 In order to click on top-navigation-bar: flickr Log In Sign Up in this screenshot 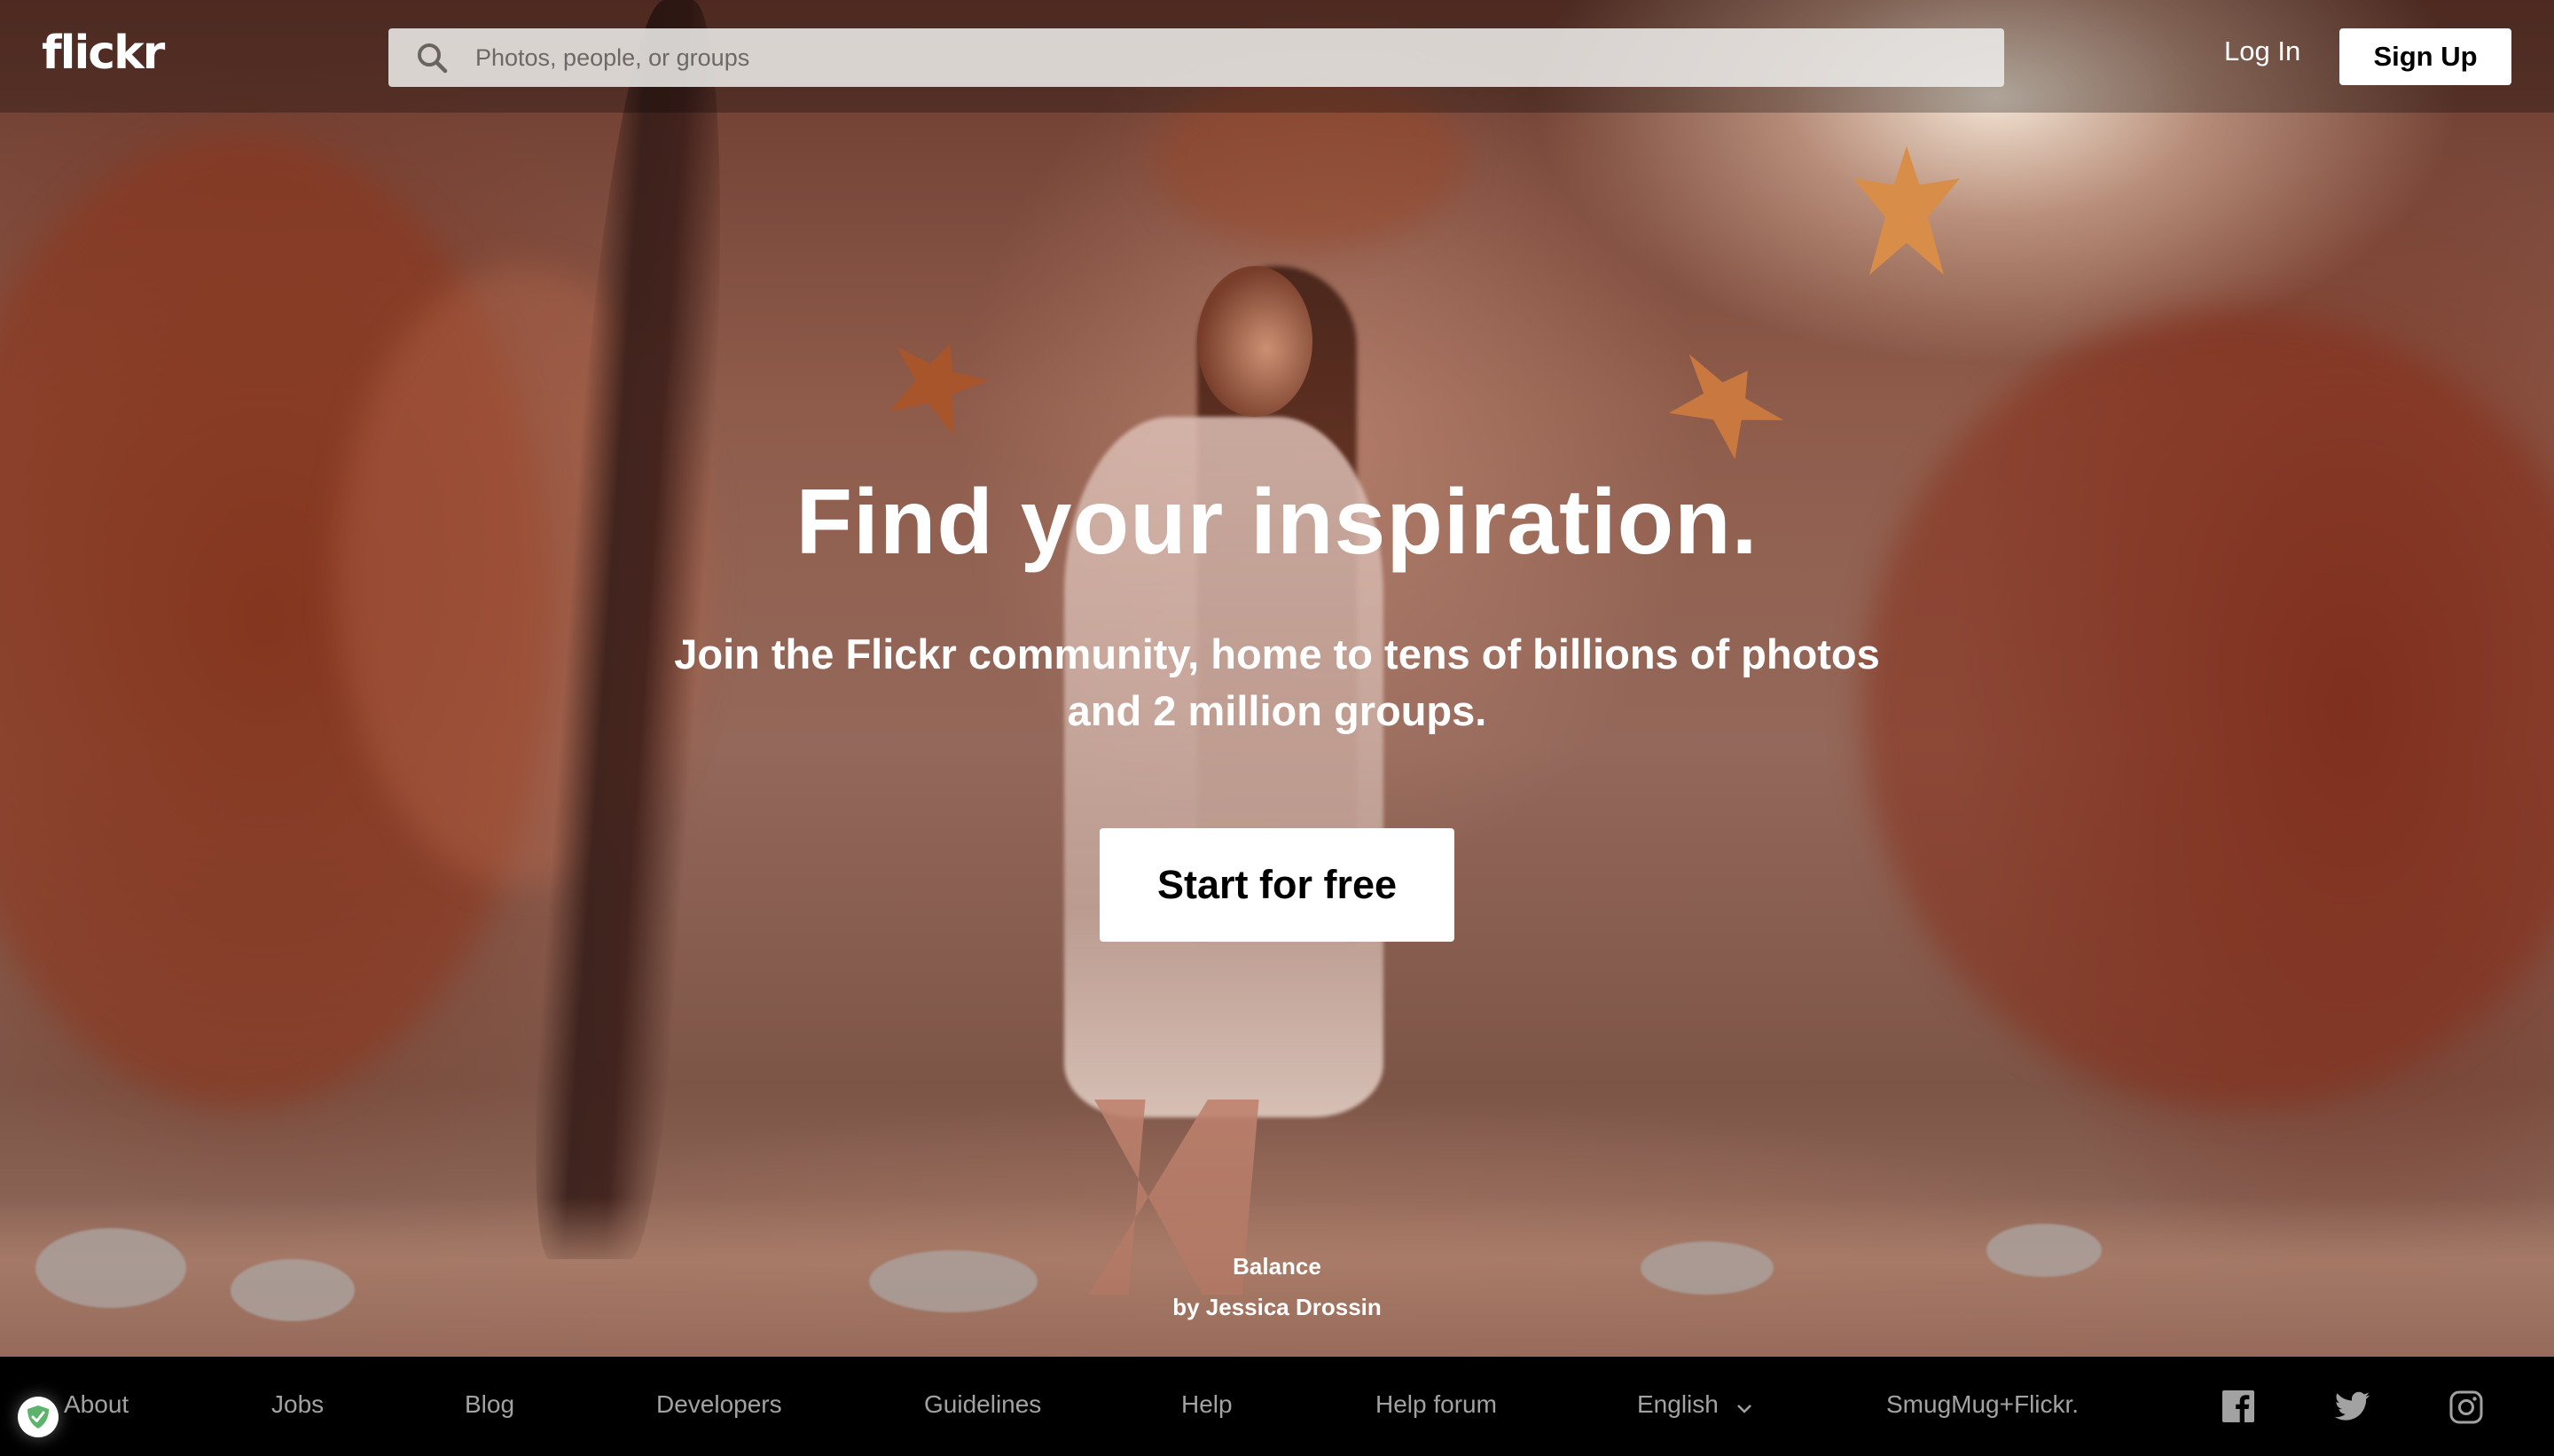, I will do `click(1277, 56)`.